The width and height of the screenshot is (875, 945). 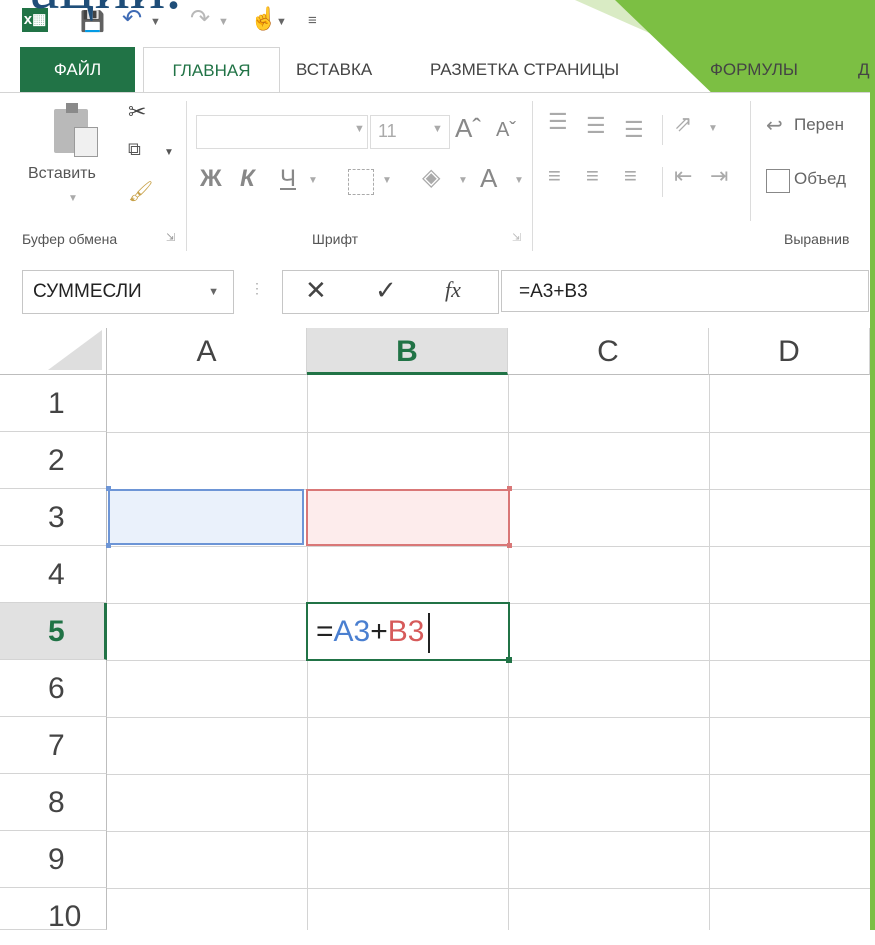 What do you see at coordinates (453, 290) in the screenshot?
I see `insert-function-button: fx` at bounding box center [453, 290].